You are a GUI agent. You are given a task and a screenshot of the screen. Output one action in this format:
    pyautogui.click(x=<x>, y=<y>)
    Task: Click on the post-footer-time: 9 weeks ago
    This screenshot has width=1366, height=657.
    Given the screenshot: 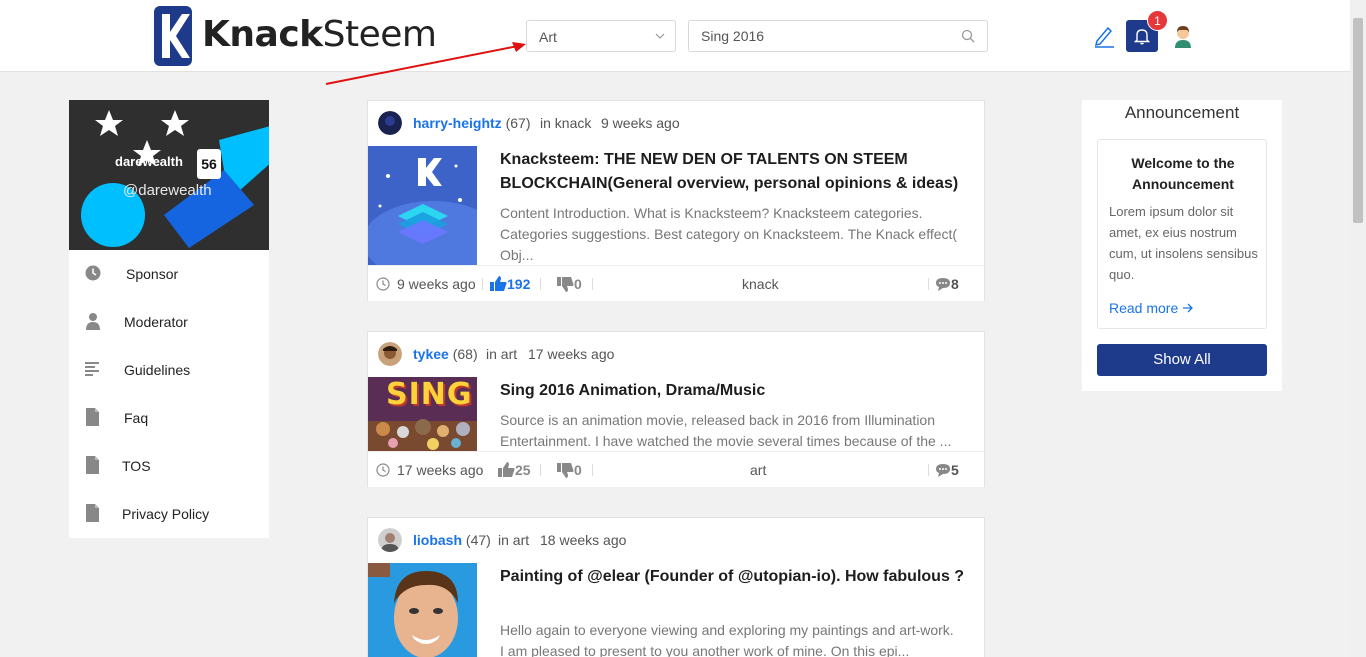 What is the action you would take?
    pyautogui.click(x=436, y=284)
    